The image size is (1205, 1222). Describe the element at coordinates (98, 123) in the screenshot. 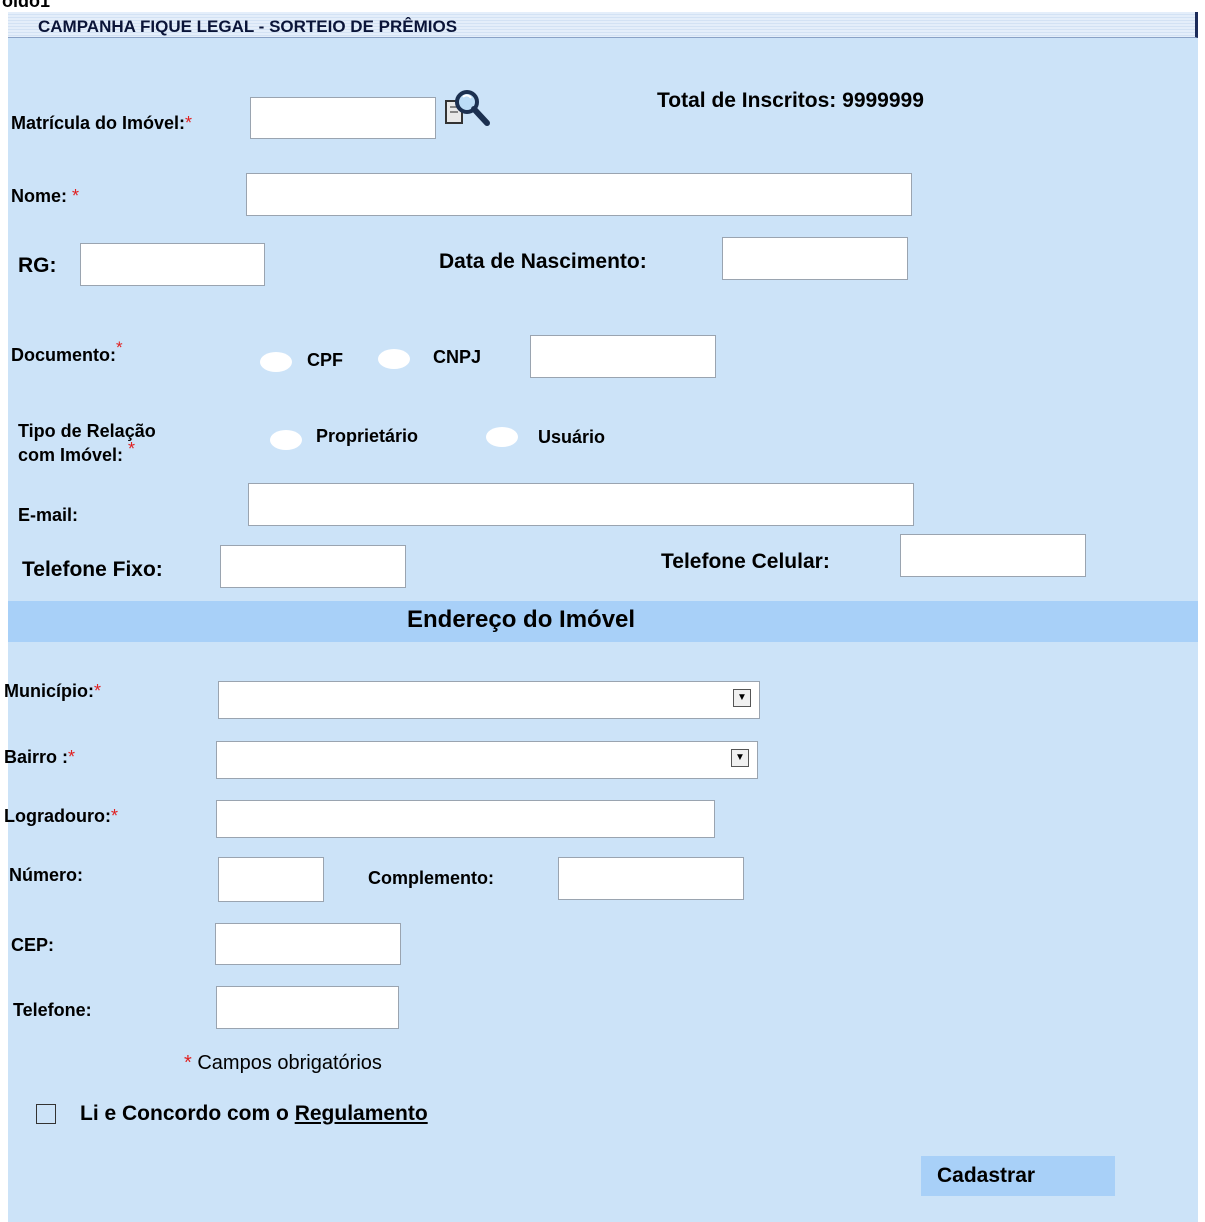

I see `matricula-label-text: Matrícula do Imóvel:` at that location.